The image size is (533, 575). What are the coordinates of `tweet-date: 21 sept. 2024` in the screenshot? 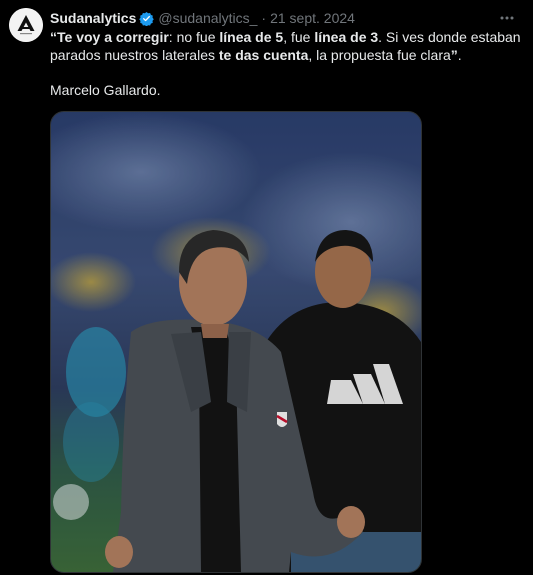 It's located at (312, 18).